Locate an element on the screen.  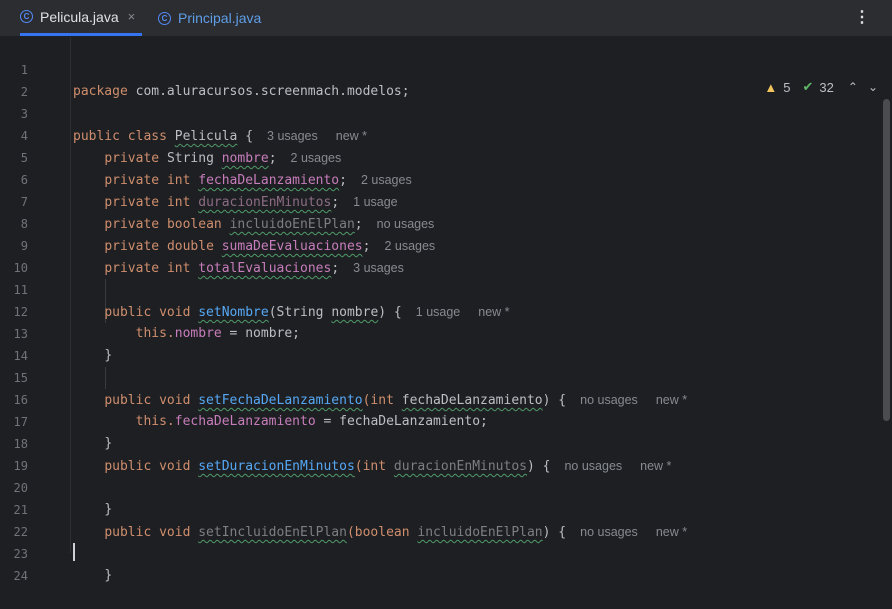
code-line: 14 is located at coordinates (446, 343).